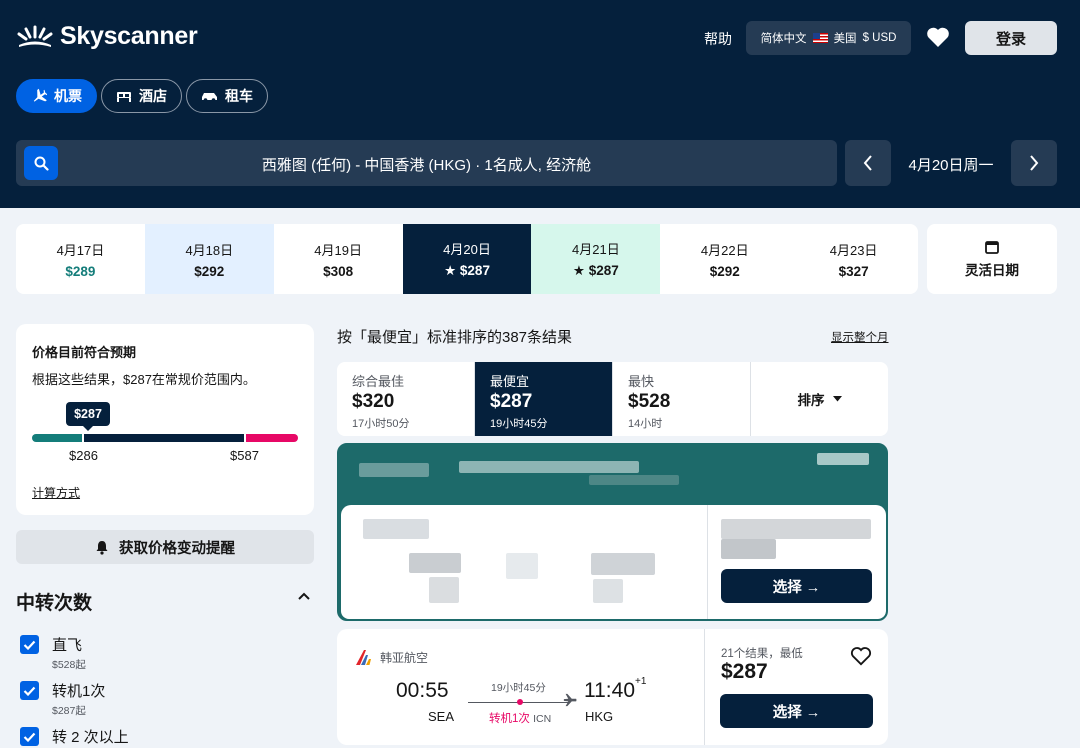 The width and height of the screenshot is (1080, 748). I want to click on chevron-up-icon, so click(304, 597).